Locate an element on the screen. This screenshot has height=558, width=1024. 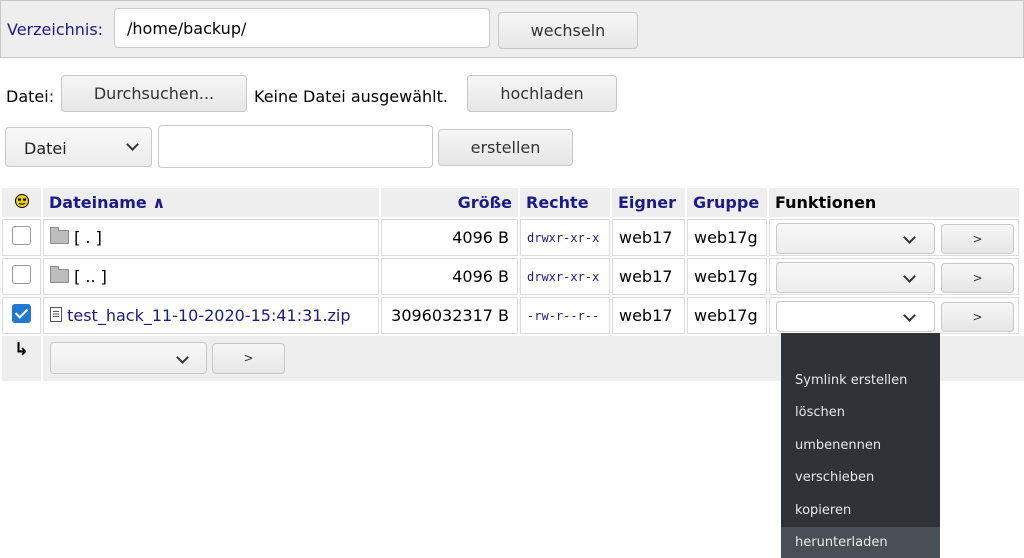
table-row: [ . ] 4096 B drwxr-xr-x web17 web17g > is located at coordinates (510, 237).